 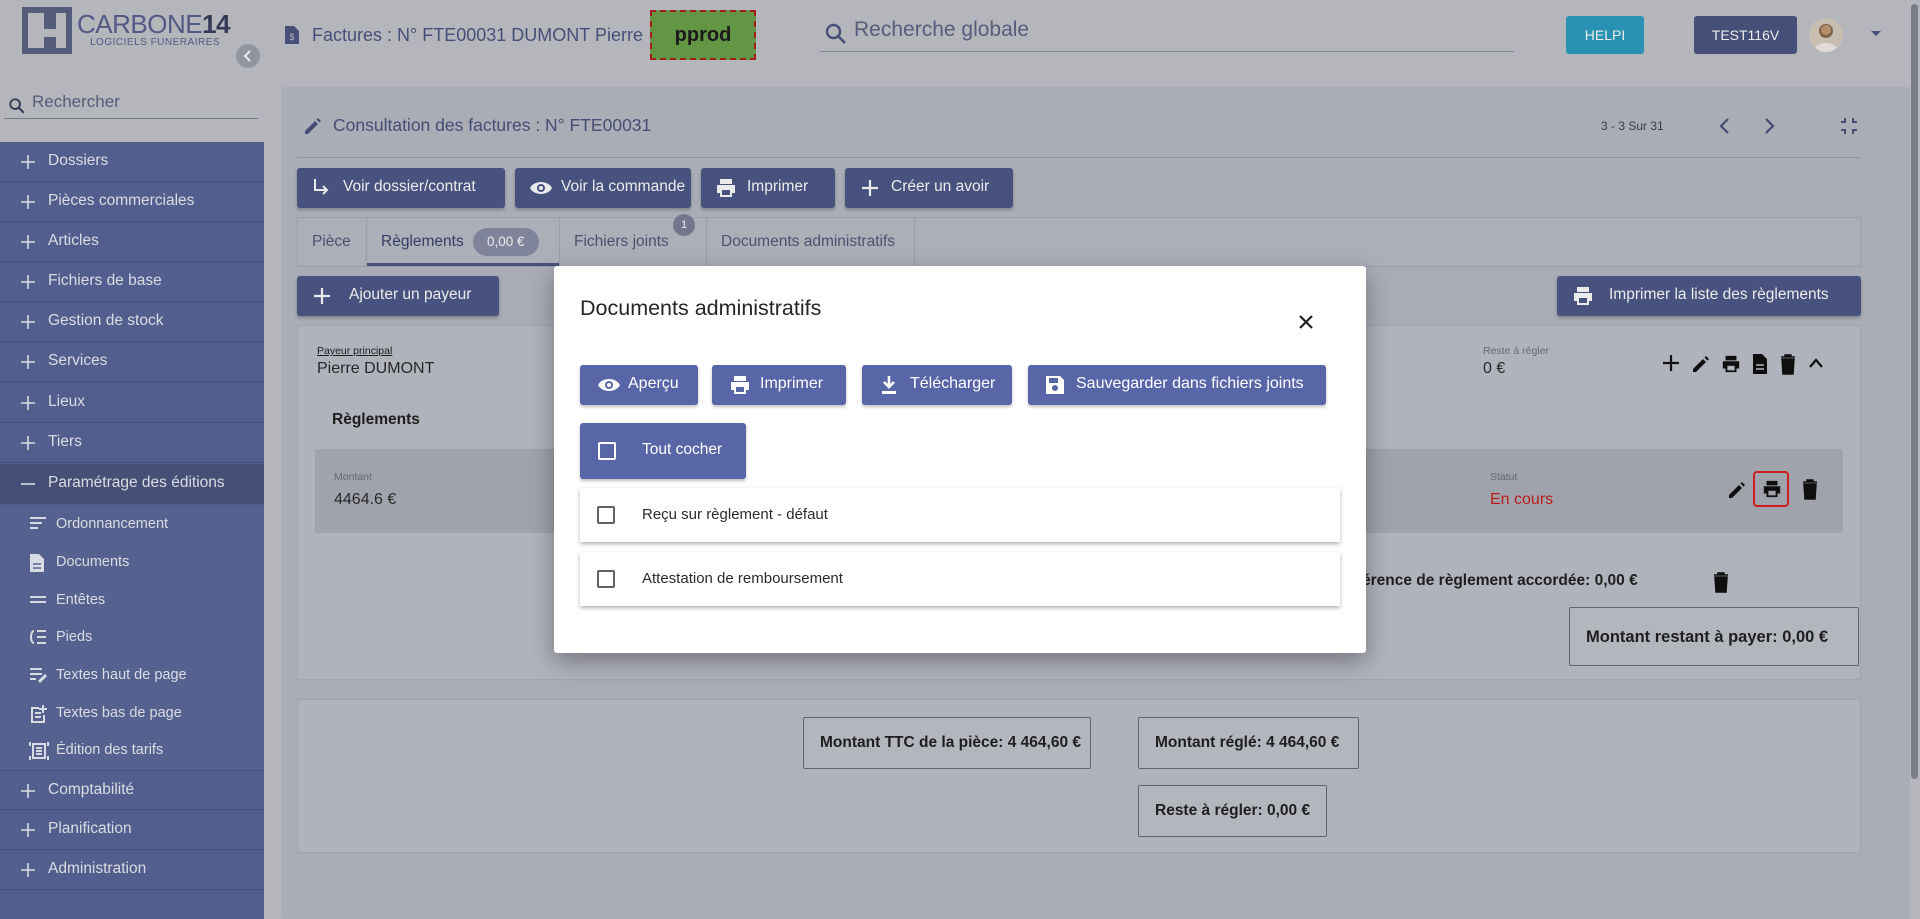 I want to click on eye-icon, so click(x=609, y=385).